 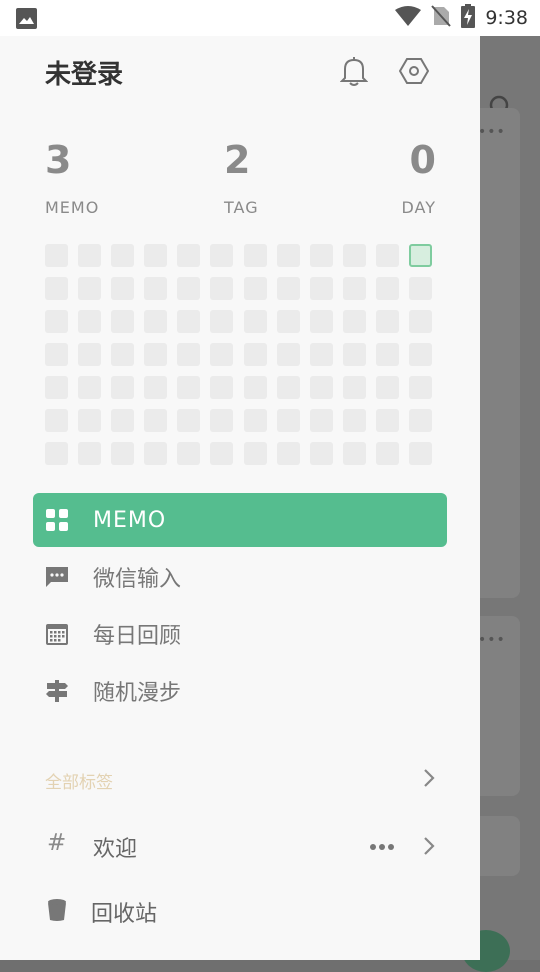 What do you see at coordinates (79, 783) in the screenshot?
I see `all-tags-title: 全部标签` at bounding box center [79, 783].